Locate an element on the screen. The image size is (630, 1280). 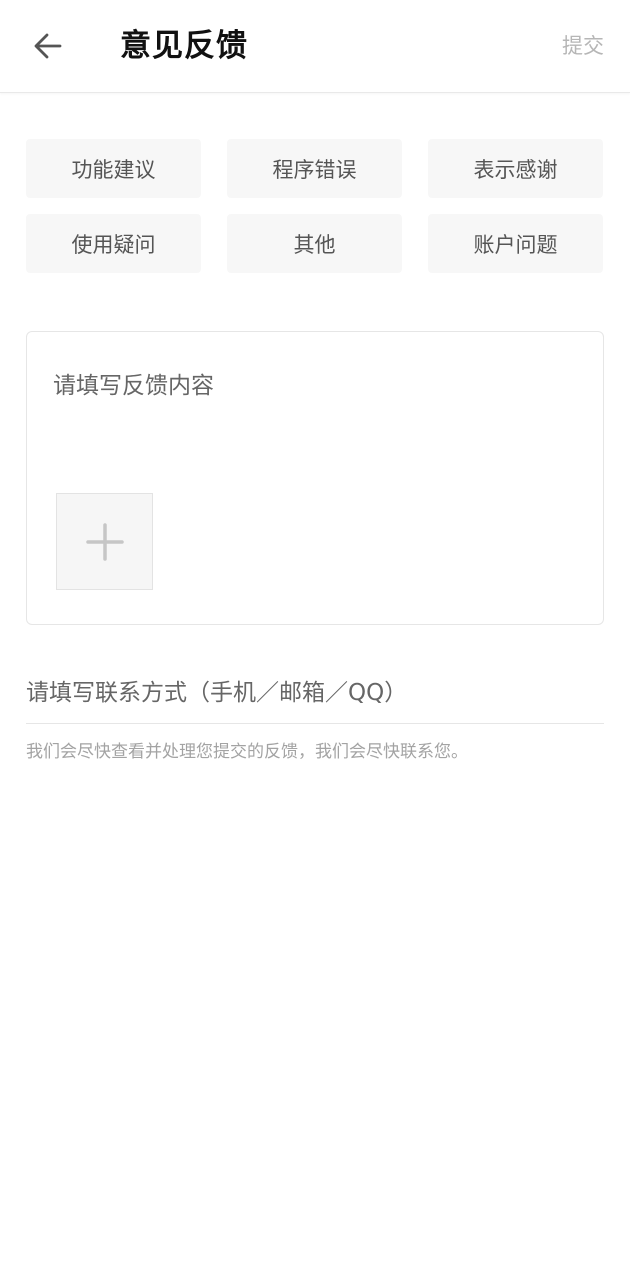
category-bug-report: 程序错误 is located at coordinates (314, 168).